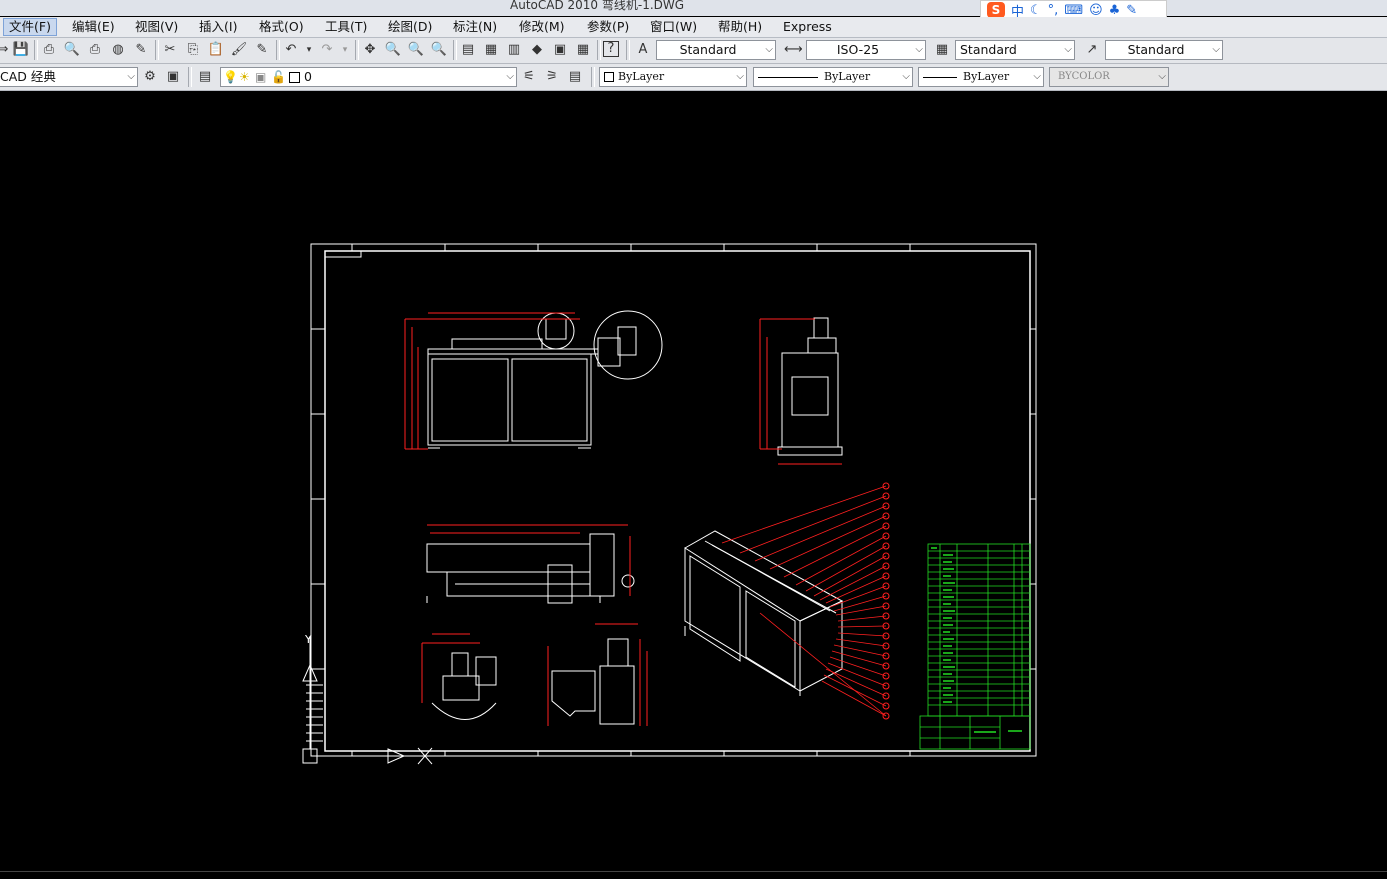  What do you see at coordinates (514, 50) in the screenshot?
I see `tool-palettes-icon: ▥` at bounding box center [514, 50].